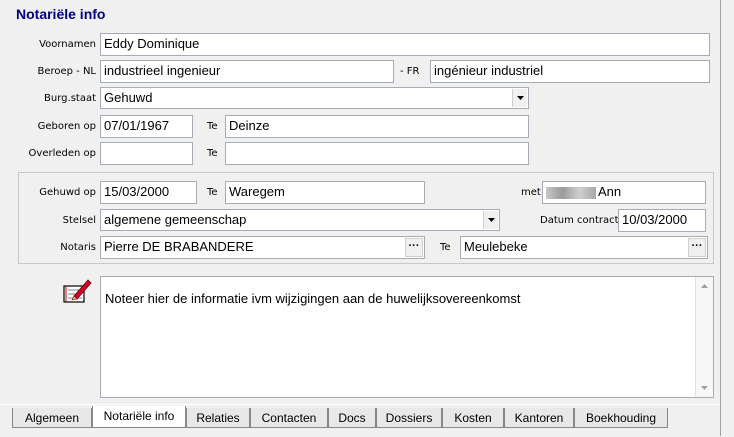 This screenshot has width=734, height=437. Describe the element at coordinates (70, 98) in the screenshot. I see `burgstaat-label: Burg.staat` at that location.